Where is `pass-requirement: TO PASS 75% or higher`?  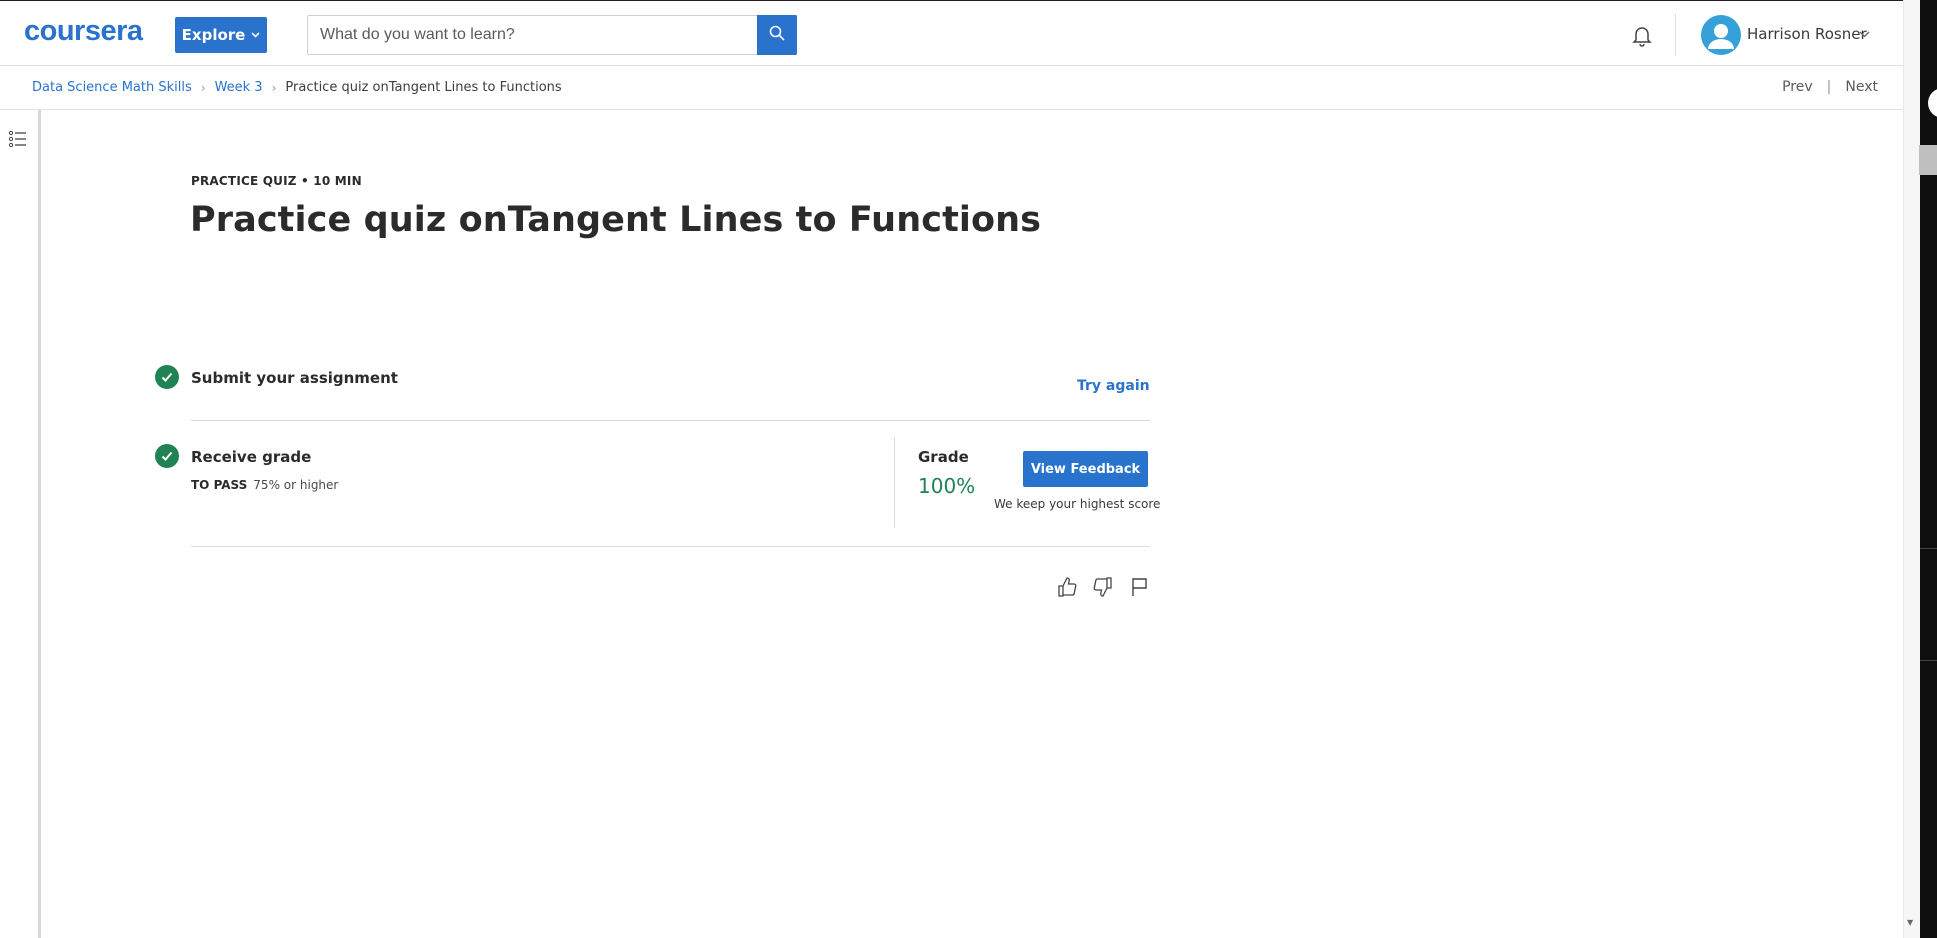
pass-requirement: TO PASS 75% or higher is located at coordinates (264, 485).